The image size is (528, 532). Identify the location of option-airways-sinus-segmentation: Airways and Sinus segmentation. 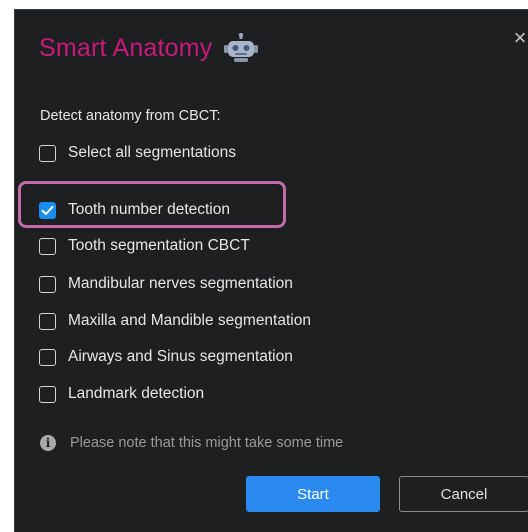
(166, 357).